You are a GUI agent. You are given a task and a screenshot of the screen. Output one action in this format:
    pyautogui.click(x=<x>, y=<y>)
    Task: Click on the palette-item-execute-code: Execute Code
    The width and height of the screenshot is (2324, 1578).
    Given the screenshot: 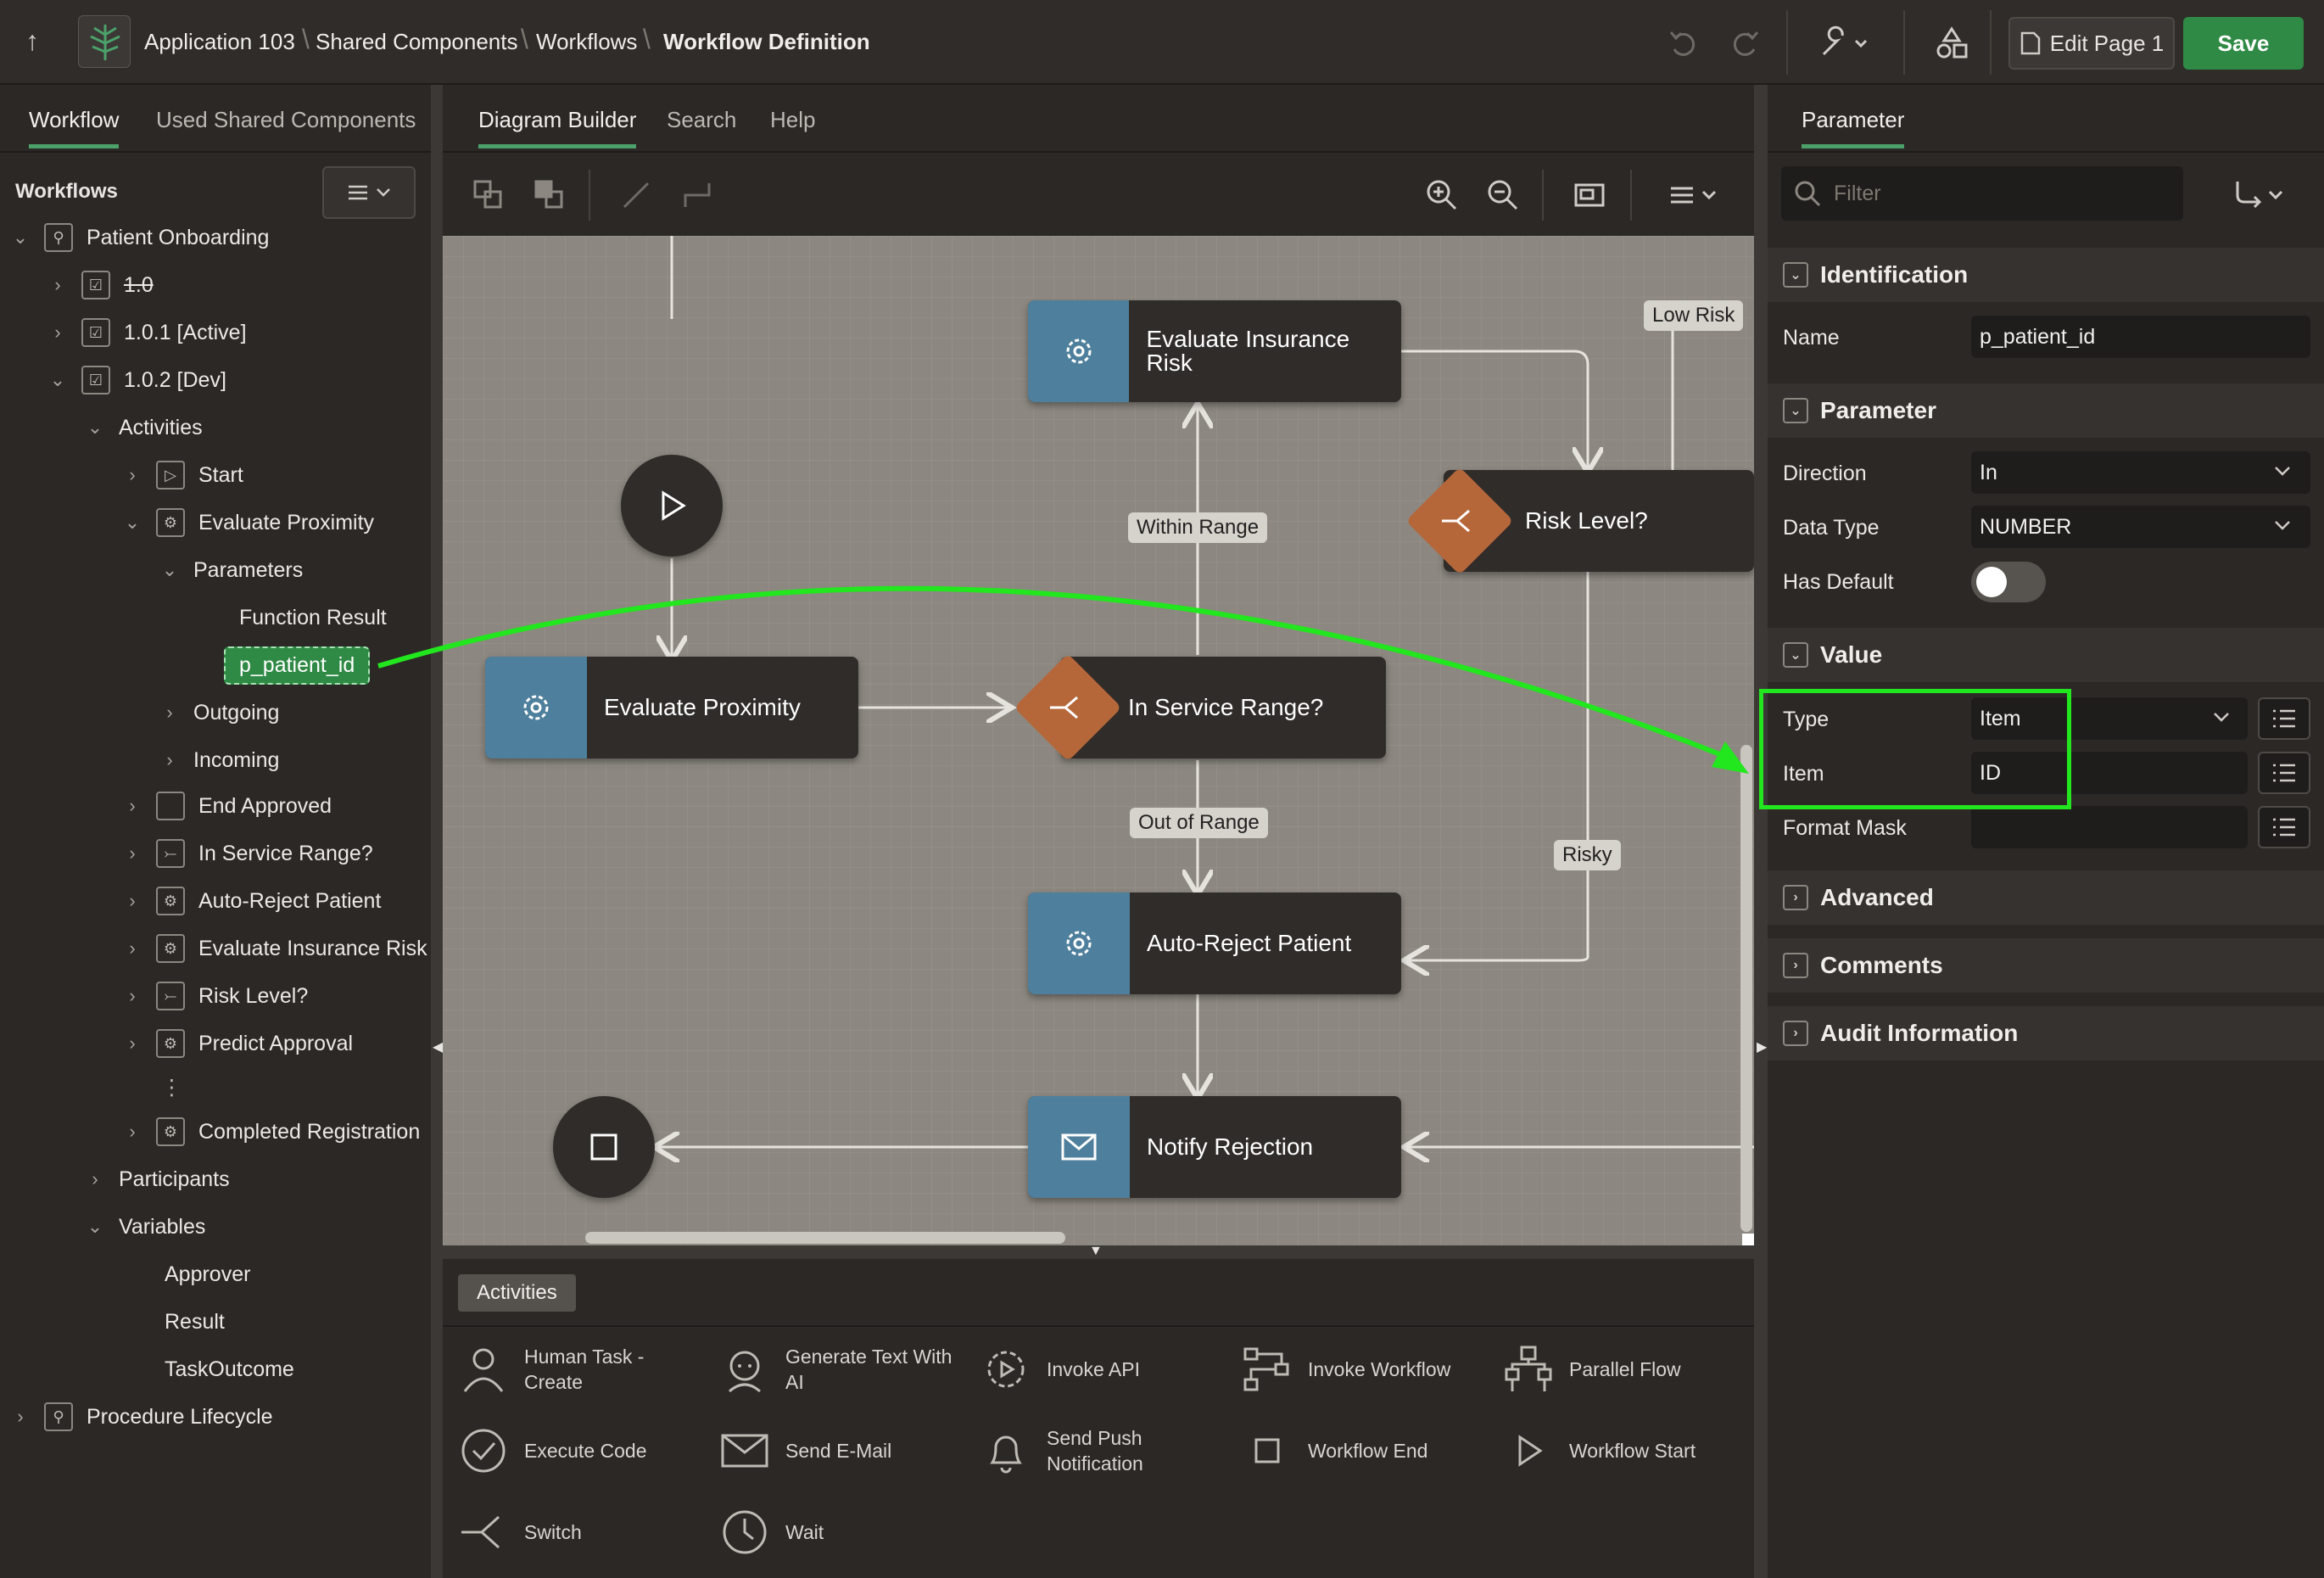 What is the action you would take?
    pyautogui.click(x=552, y=1450)
    